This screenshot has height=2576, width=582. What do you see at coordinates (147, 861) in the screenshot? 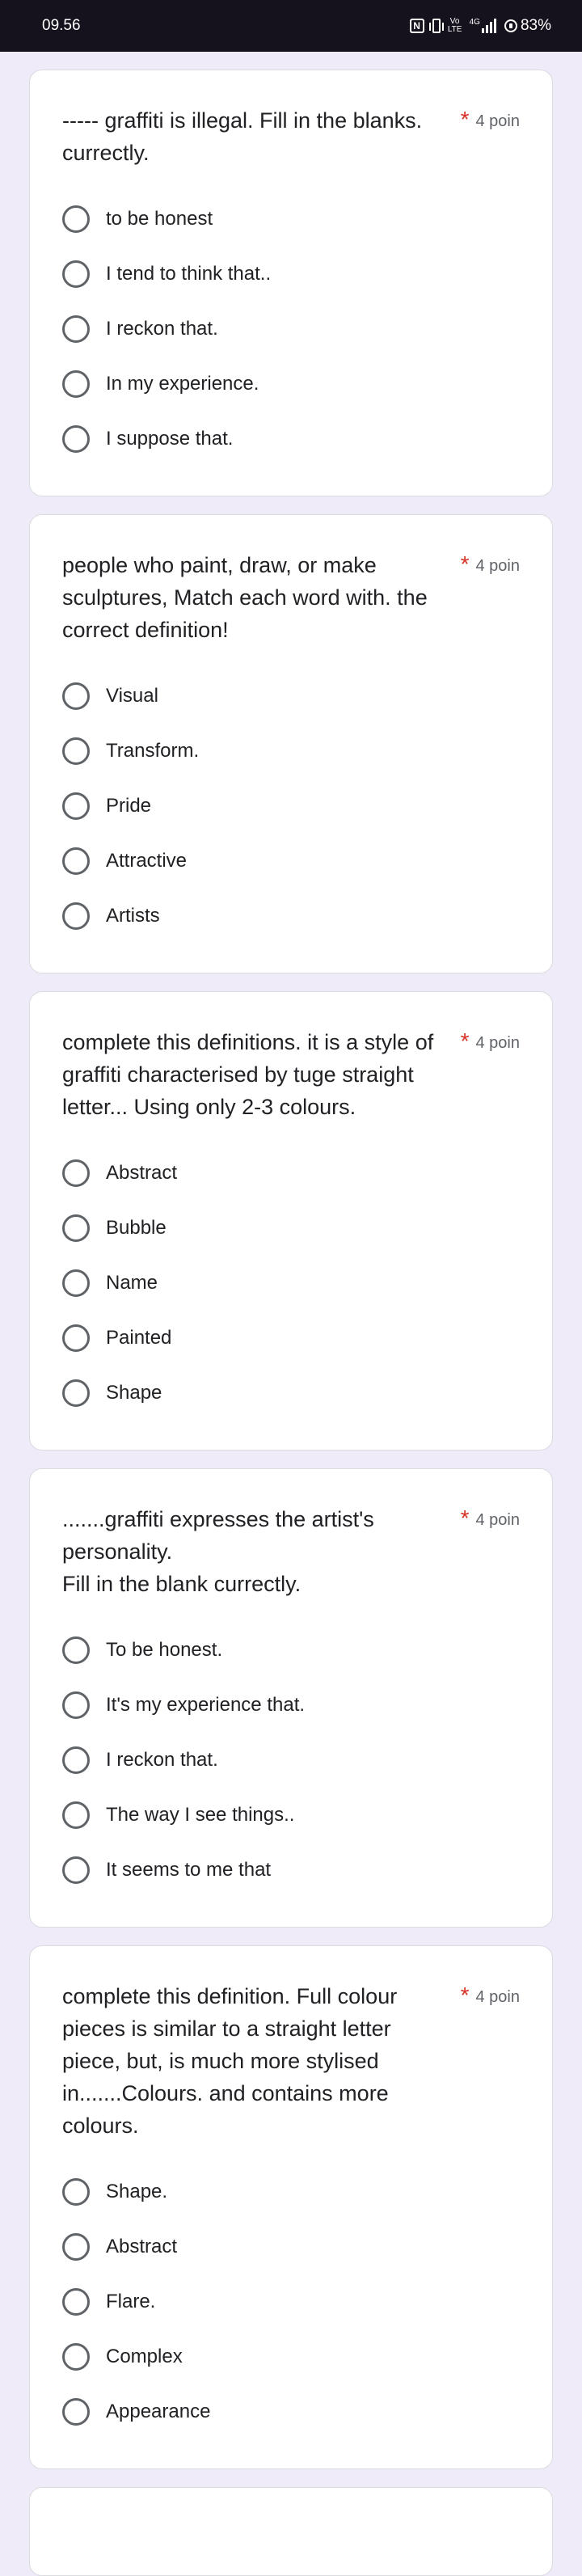
I see `option-label: Attractive` at bounding box center [147, 861].